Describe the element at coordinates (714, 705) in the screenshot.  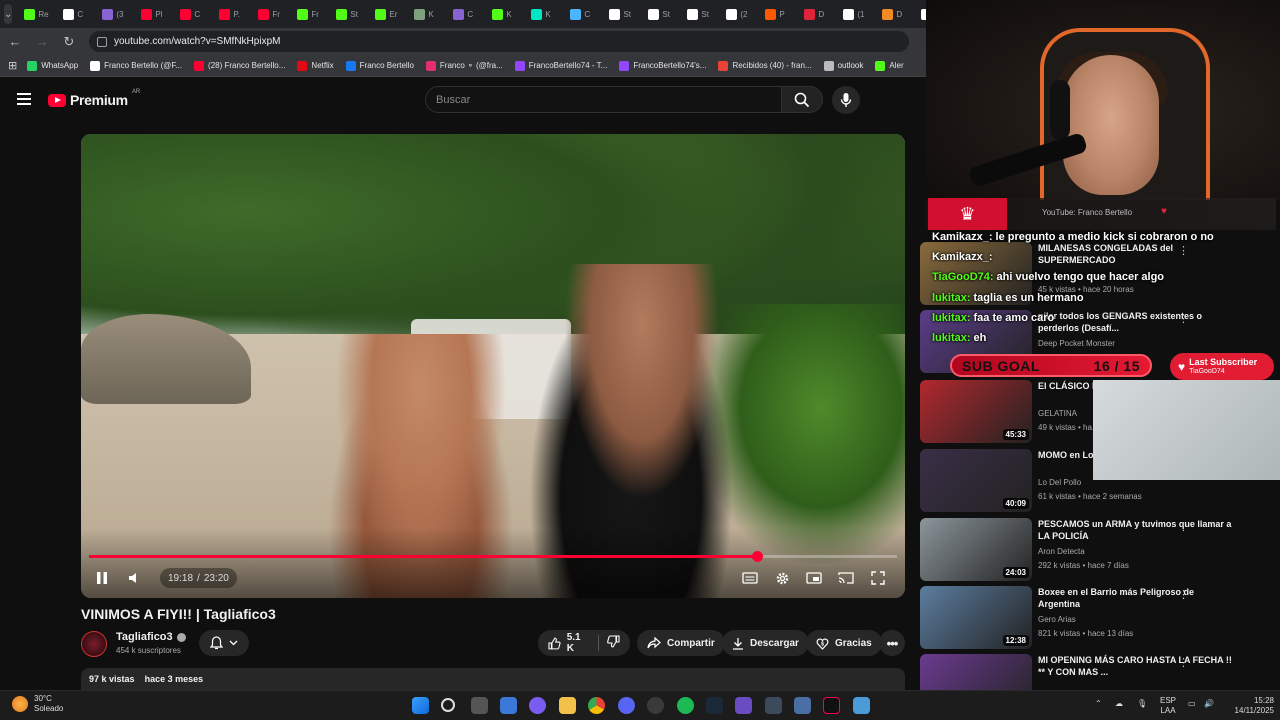
I see `steam-icon` at that location.